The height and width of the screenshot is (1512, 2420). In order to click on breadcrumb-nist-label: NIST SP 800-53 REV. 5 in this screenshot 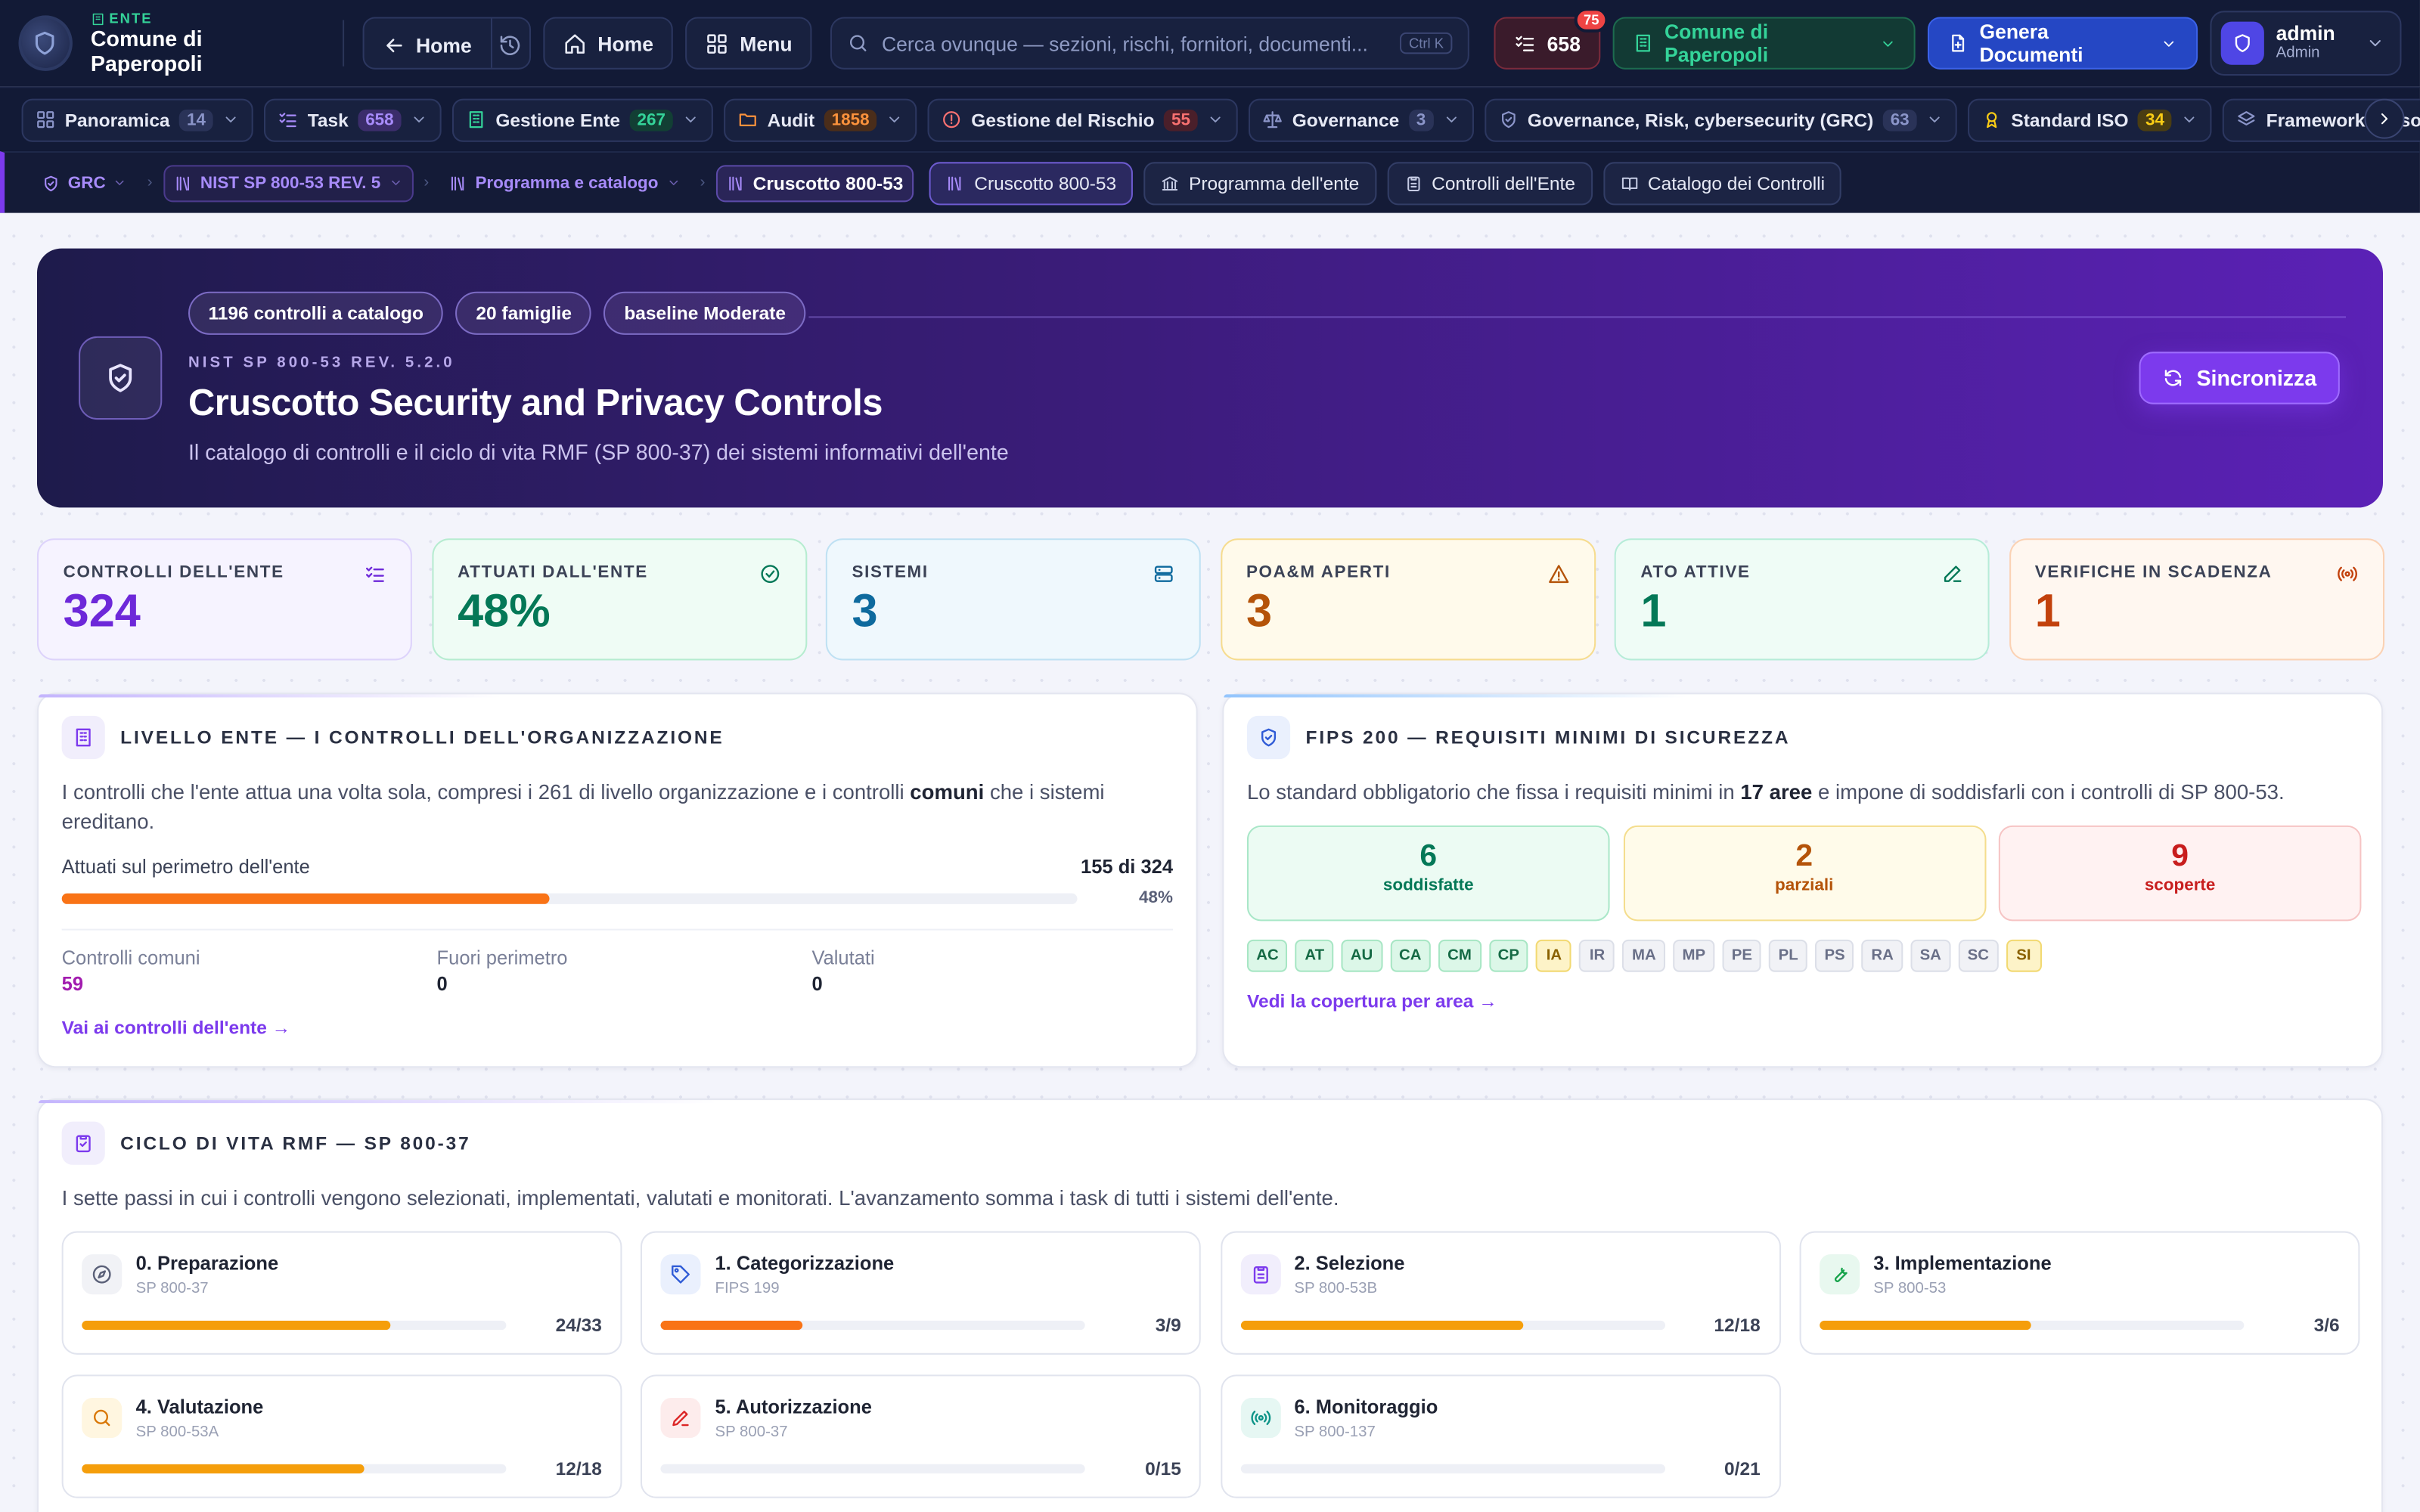, I will do `click(290, 183)`.